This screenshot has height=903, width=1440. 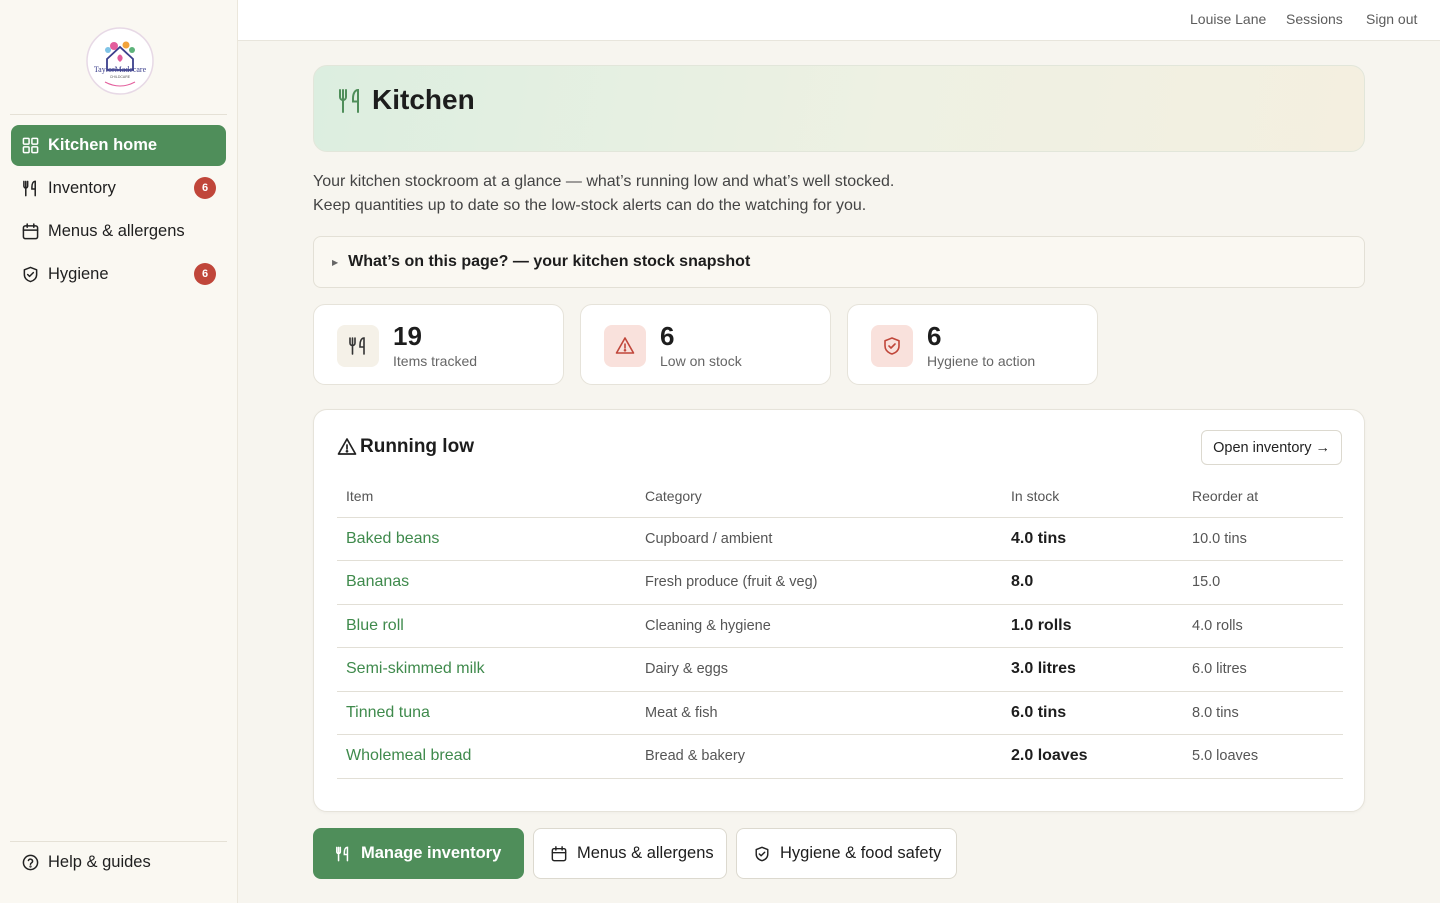 I want to click on disclosure-triangle-icon: ▶, so click(x=335, y=262).